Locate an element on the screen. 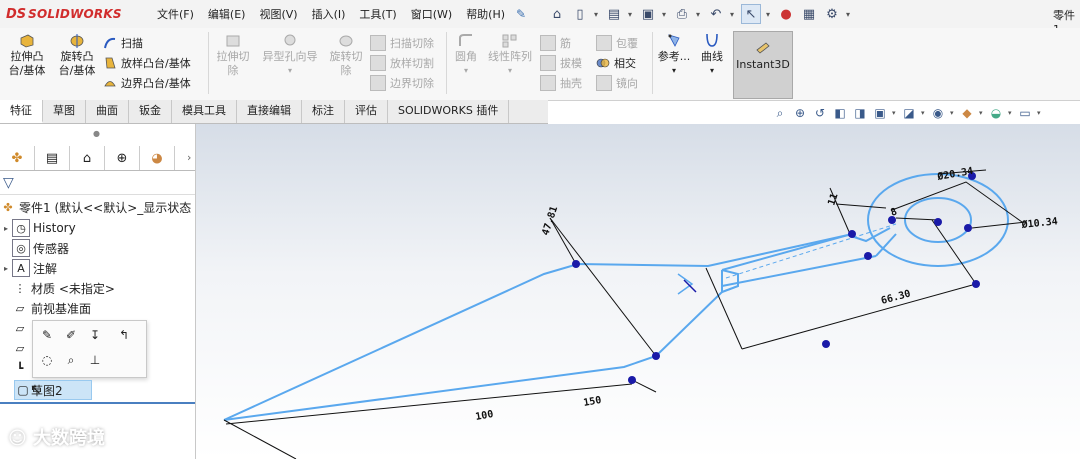 This screenshot has width=1080, height=459. dynamic-annotation-icon: ◨ is located at coordinates (860, 113).